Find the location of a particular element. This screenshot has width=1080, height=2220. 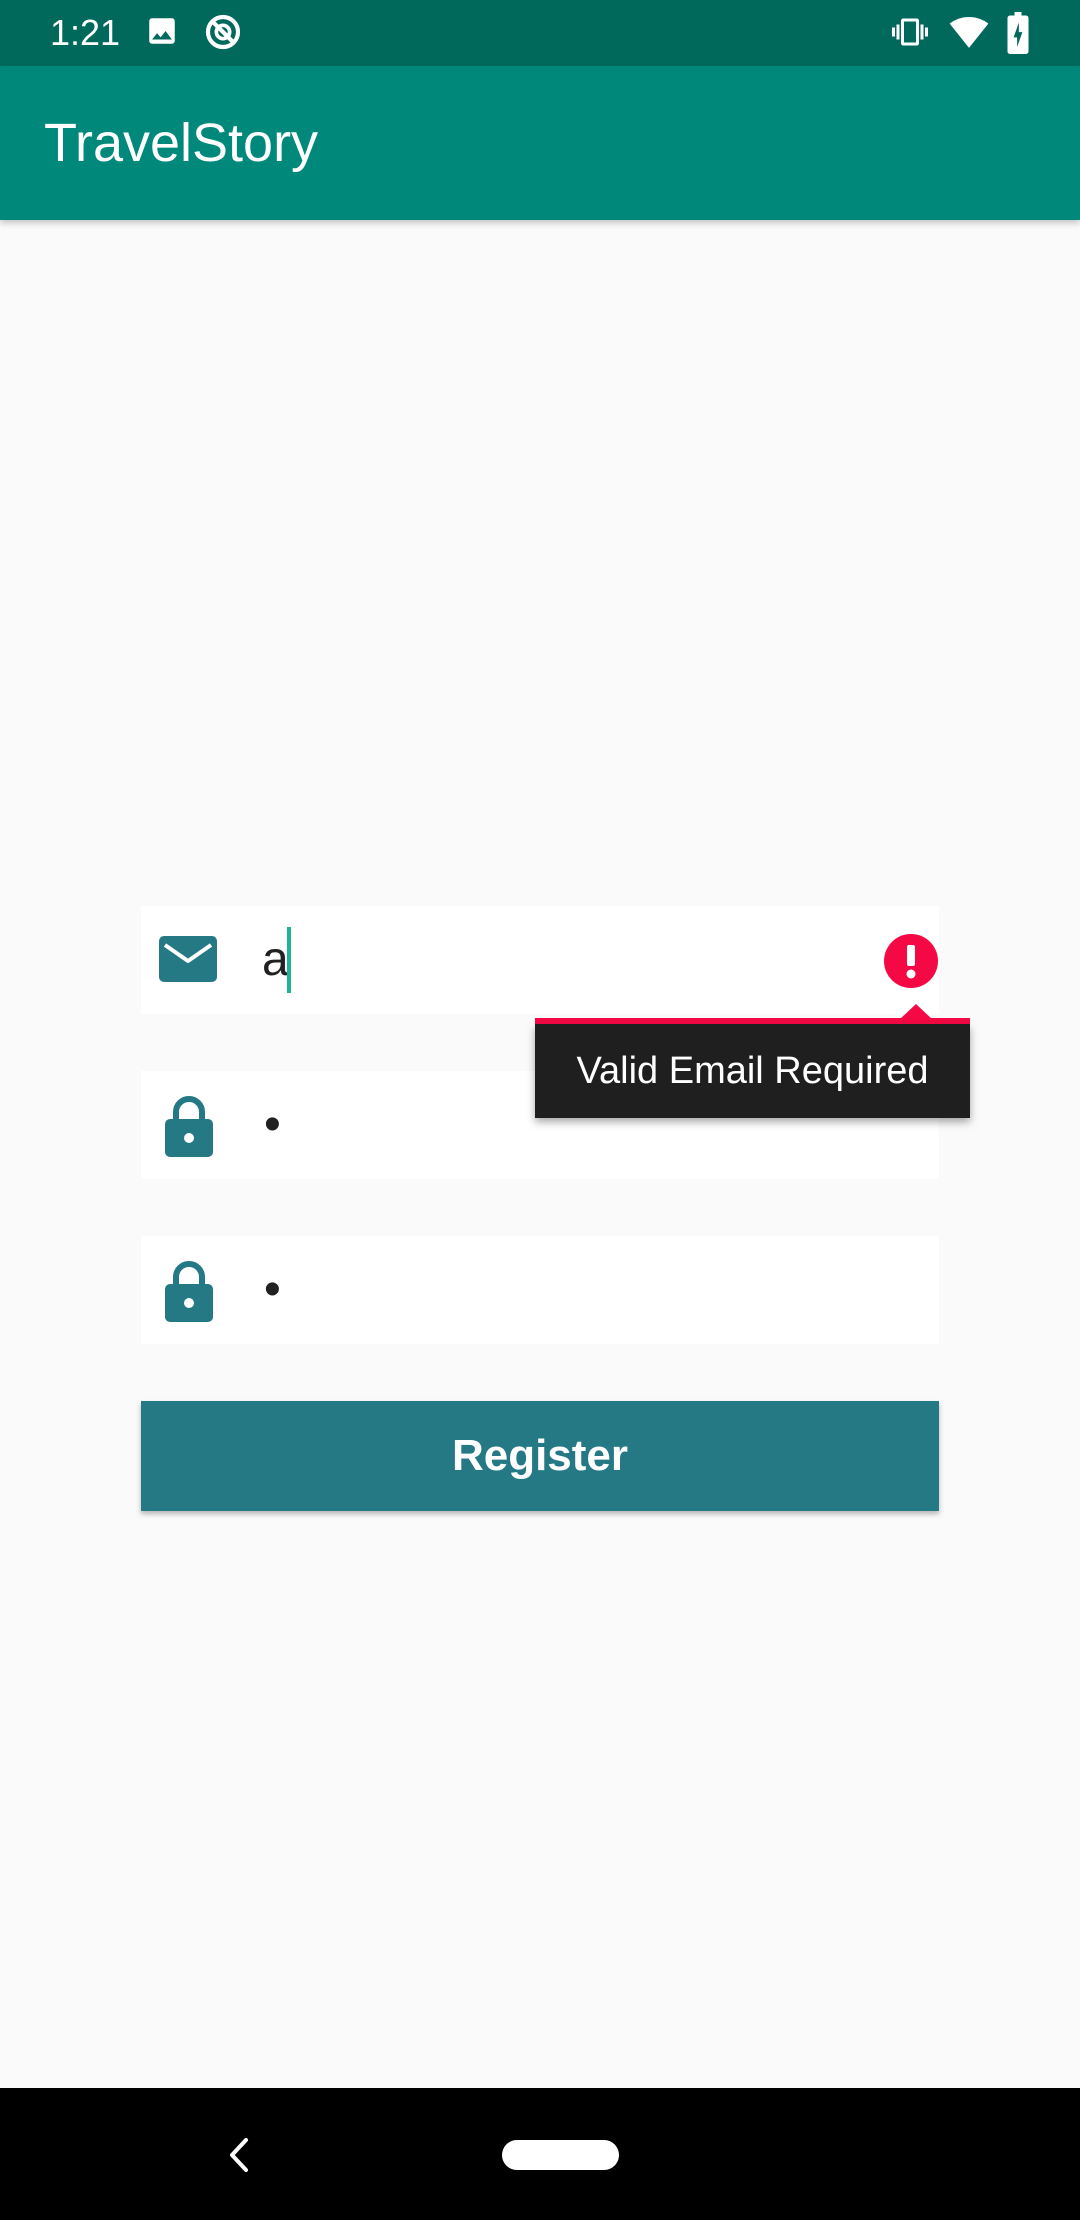

error-tooltip: Valid Email Required is located at coordinates (752, 1071).